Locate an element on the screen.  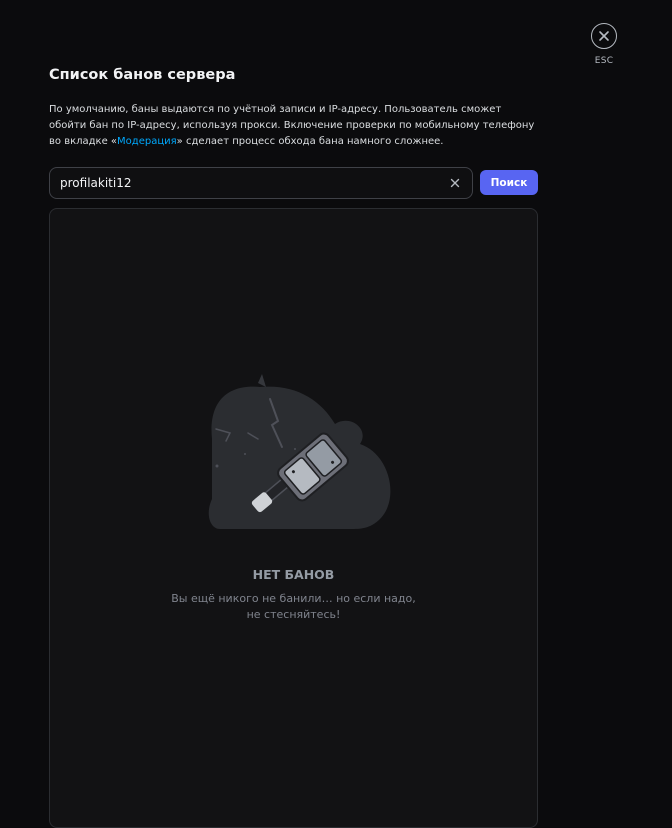
empty-state-line-1: Вы ещё никого не банили… но если надо, is located at coordinates (293, 598).